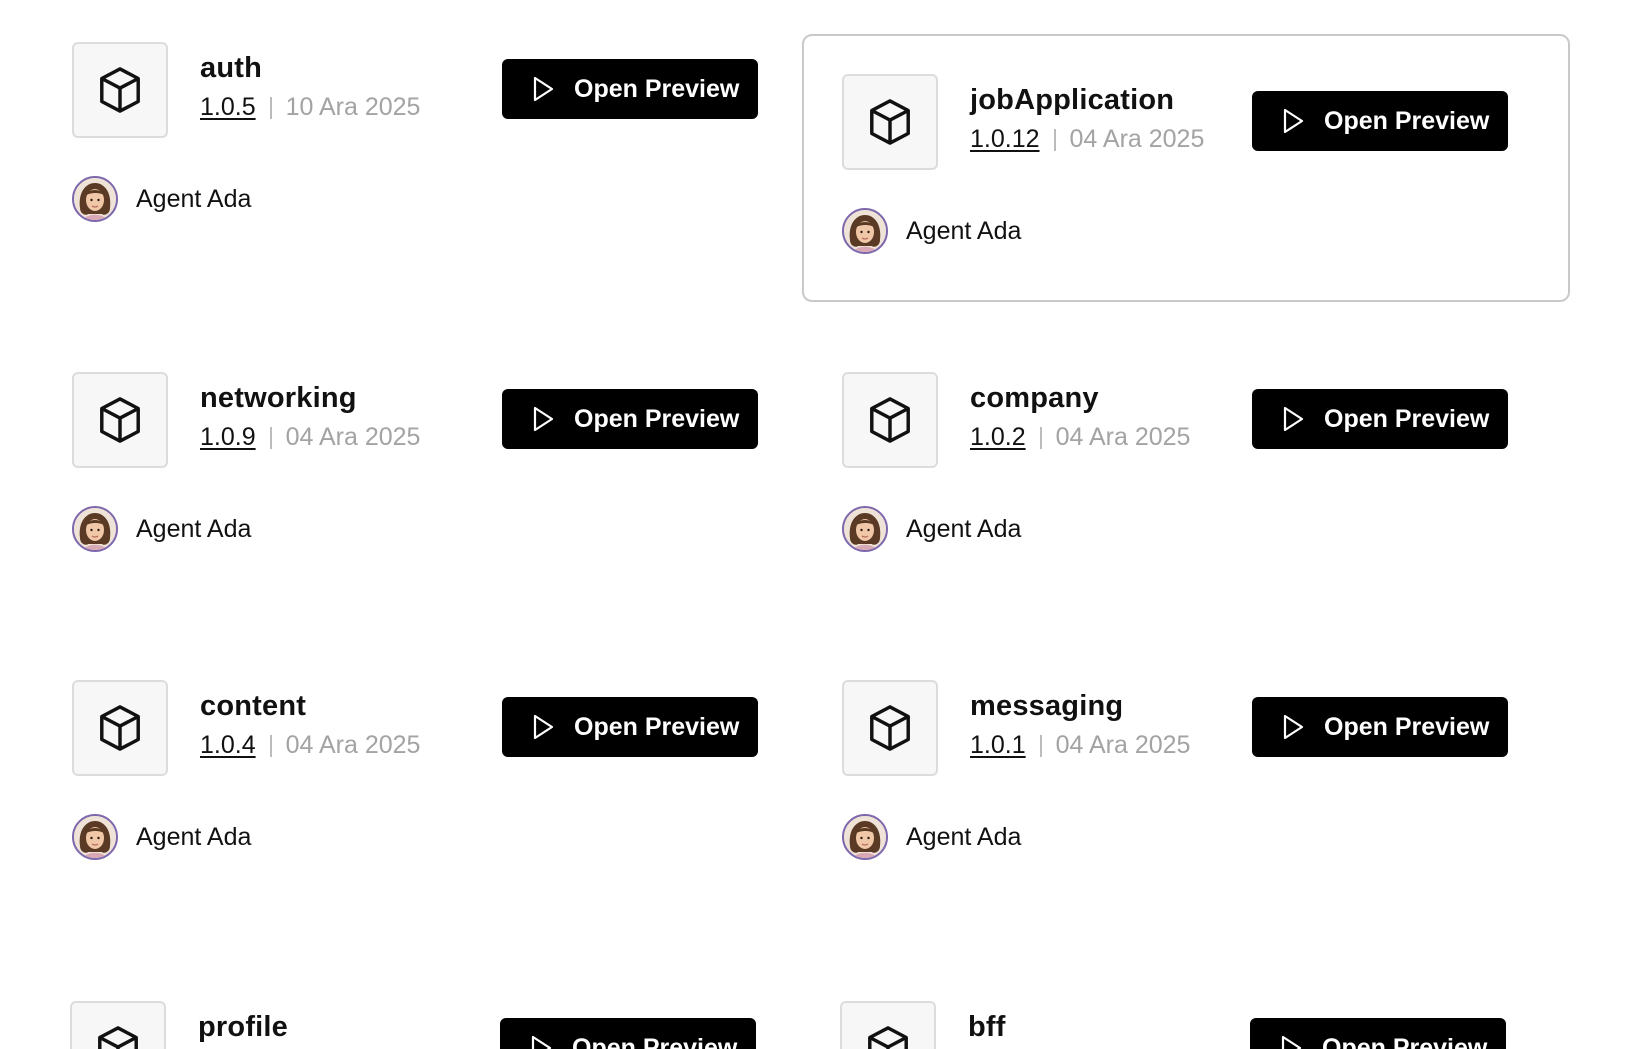 This screenshot has height=1049, width=1636. I want to click on package-name: bff, so click(987, 1027).